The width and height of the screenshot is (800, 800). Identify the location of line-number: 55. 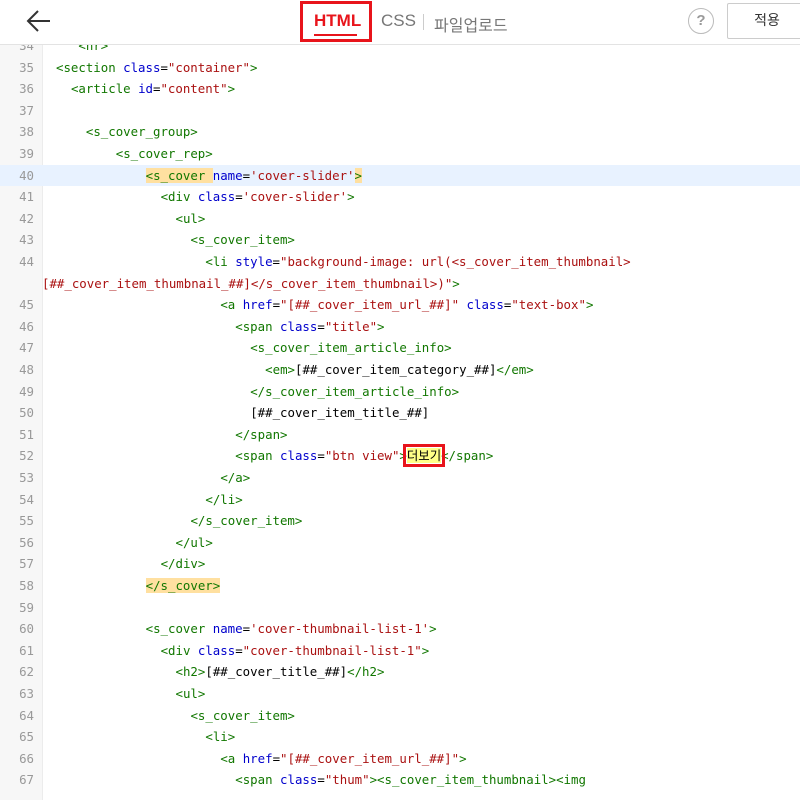
(26, 521).